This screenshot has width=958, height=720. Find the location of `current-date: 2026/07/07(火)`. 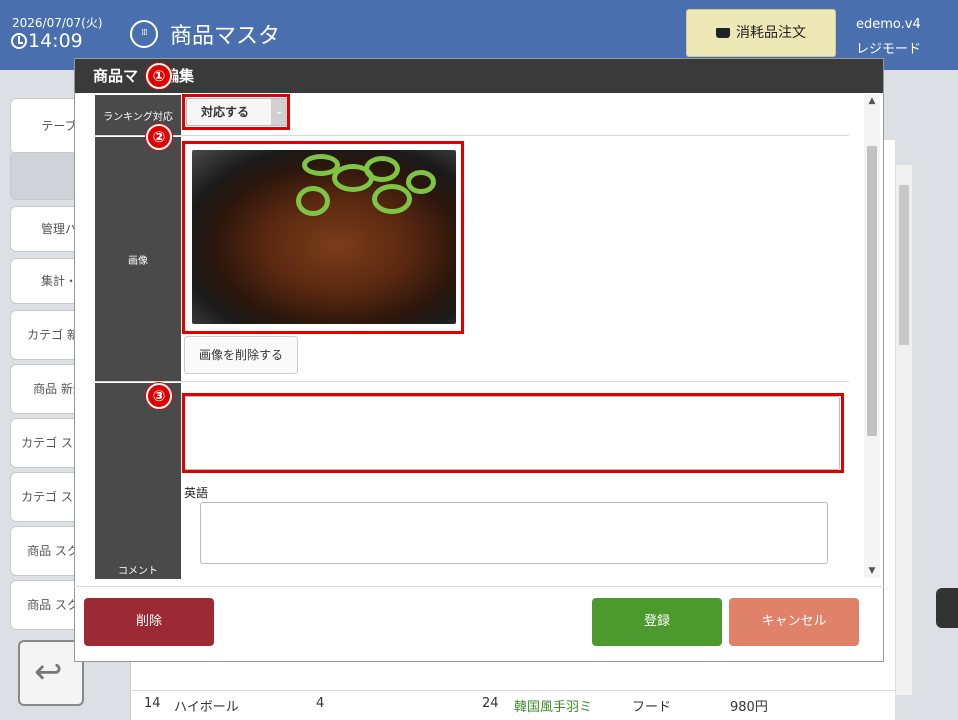

current-date: 2026/07/07(火) is located at coordinates (57, 23).